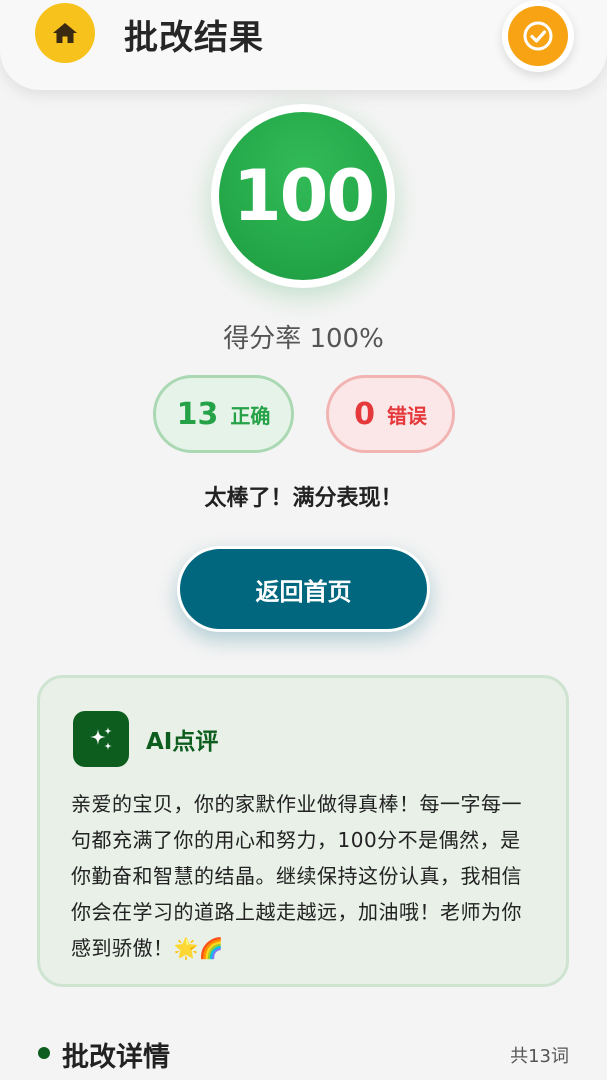  What do you see at coordinates (406, 415) in the screenshot?
I see `wrong-label: 错误` at bounding box center [406, 415].